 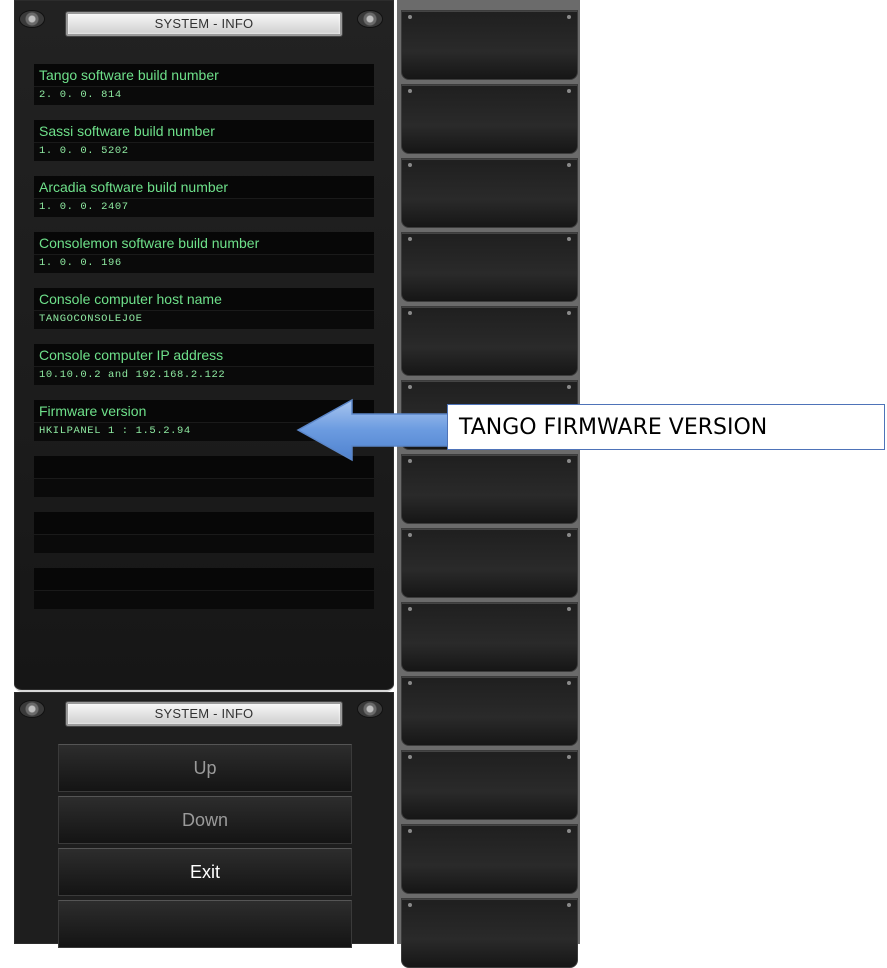 What do you see at coordinates (204, 319) in the screenshot?
I see `info-value: TANGOCONSOLEJOE` at bounding box center [204, 319].